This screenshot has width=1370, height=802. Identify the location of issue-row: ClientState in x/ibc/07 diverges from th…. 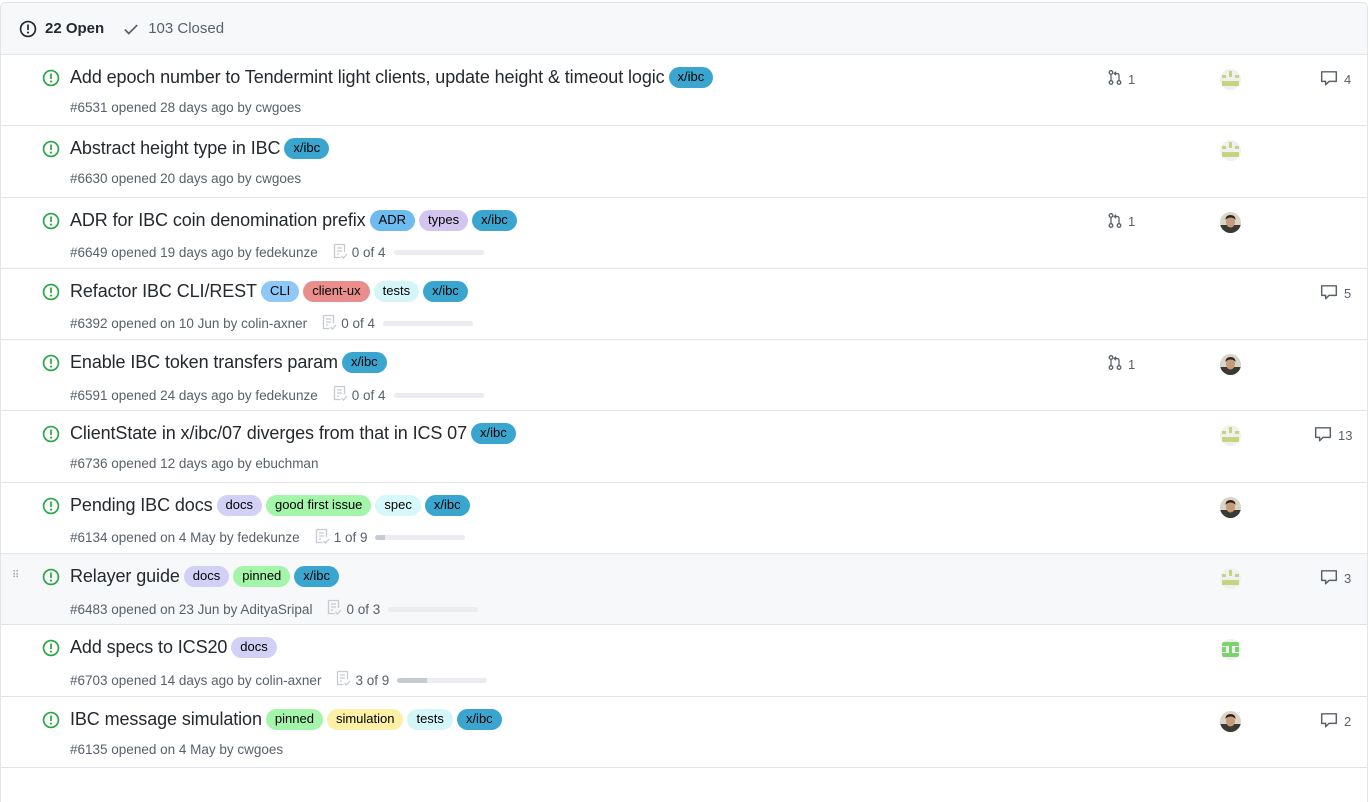
(684, 447).